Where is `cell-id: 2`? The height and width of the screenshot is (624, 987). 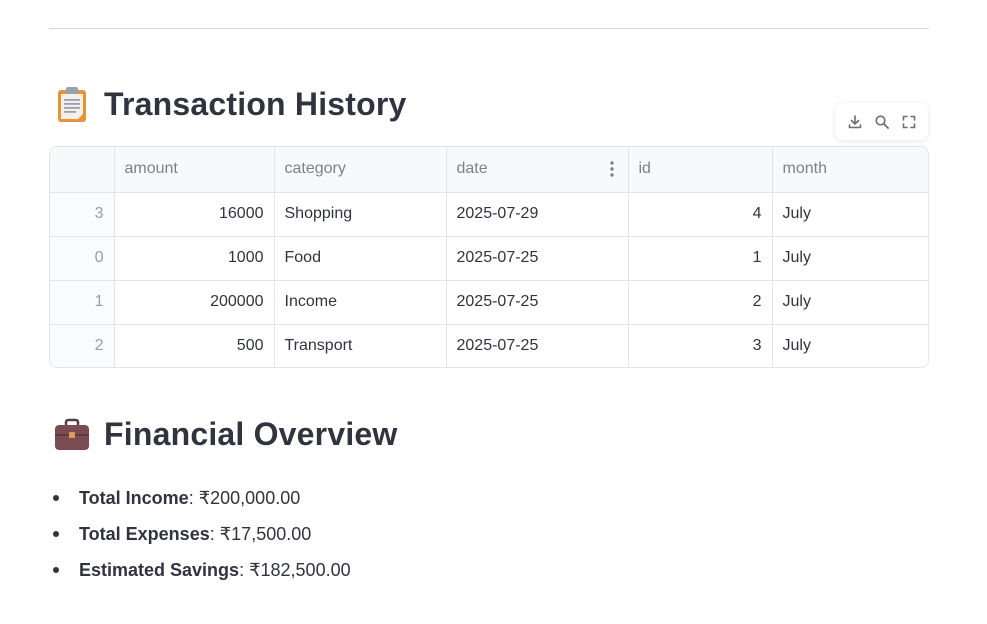 cell-id: 2 is located at coordinates (700, 302).